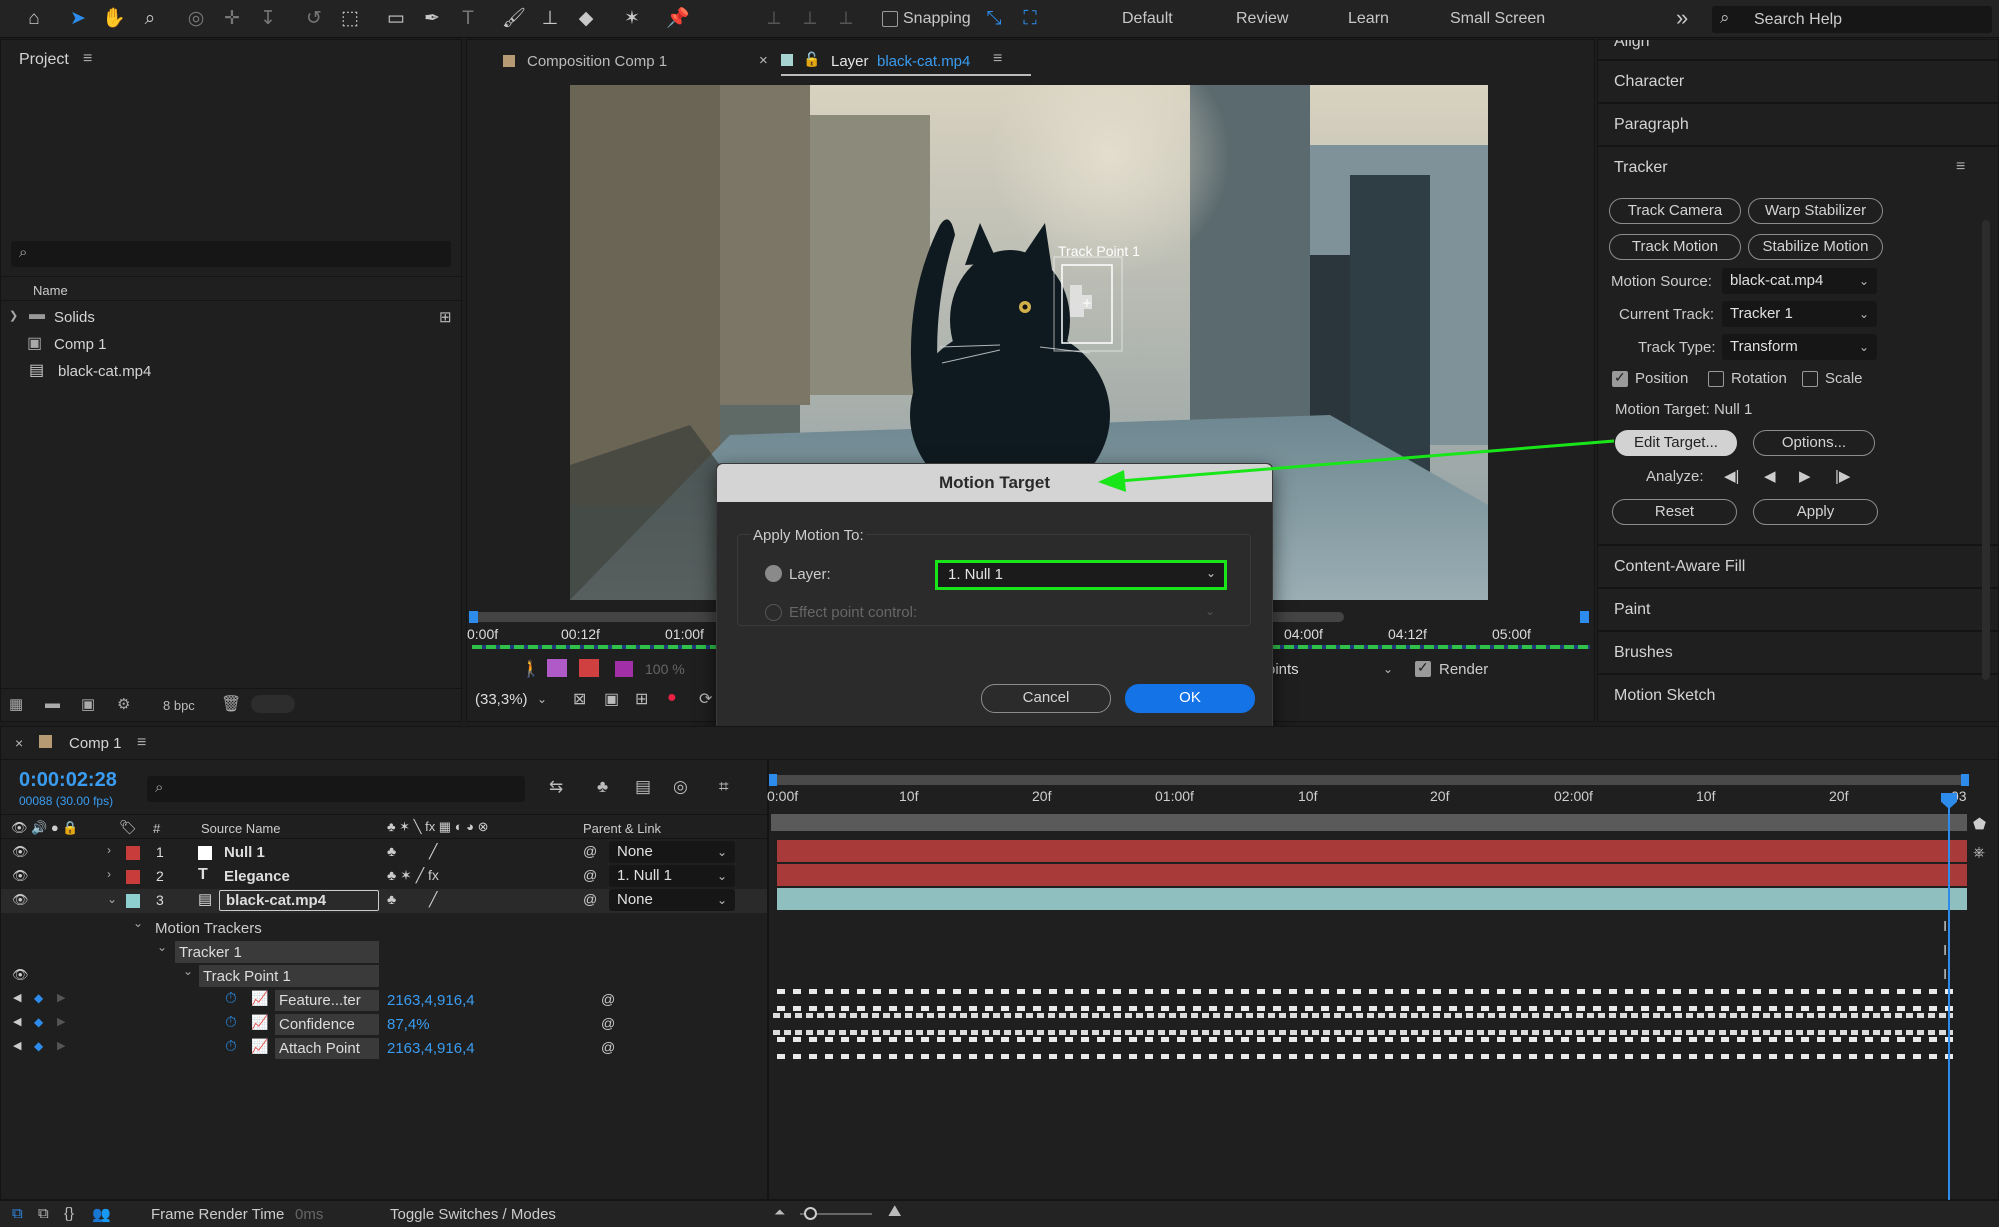 The width and height of the screenshot is (1999, 1227). Describe the element at coordinates (384, 1025) in the screenshot. I see `property-row: ◀ ◆ ▶ ⏱ 📈 Confidence 87,4% @` at that location.